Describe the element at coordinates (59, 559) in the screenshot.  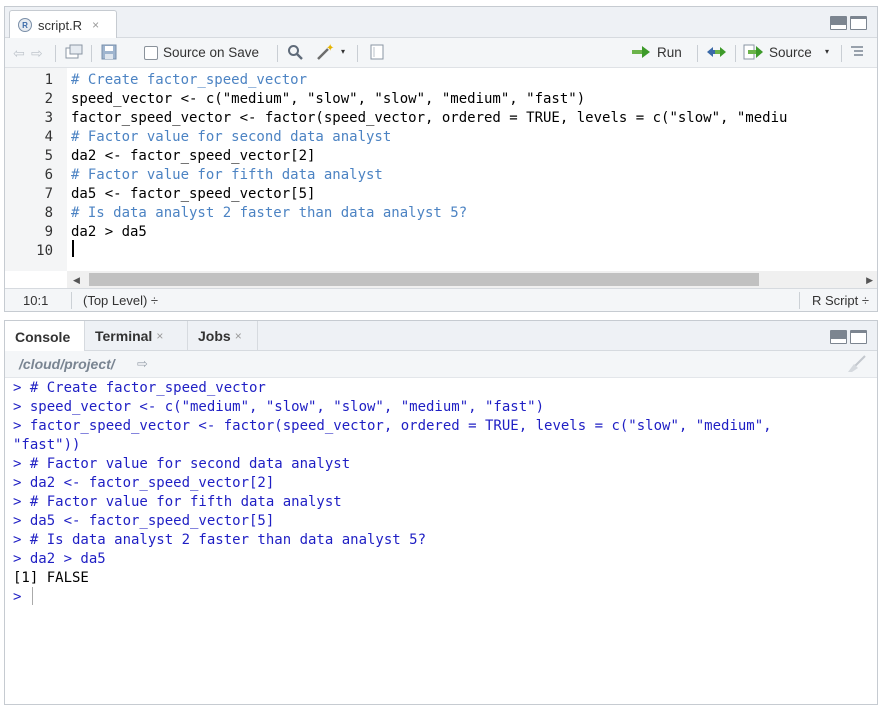
I see `console-line: > da2 > da5` at that location.